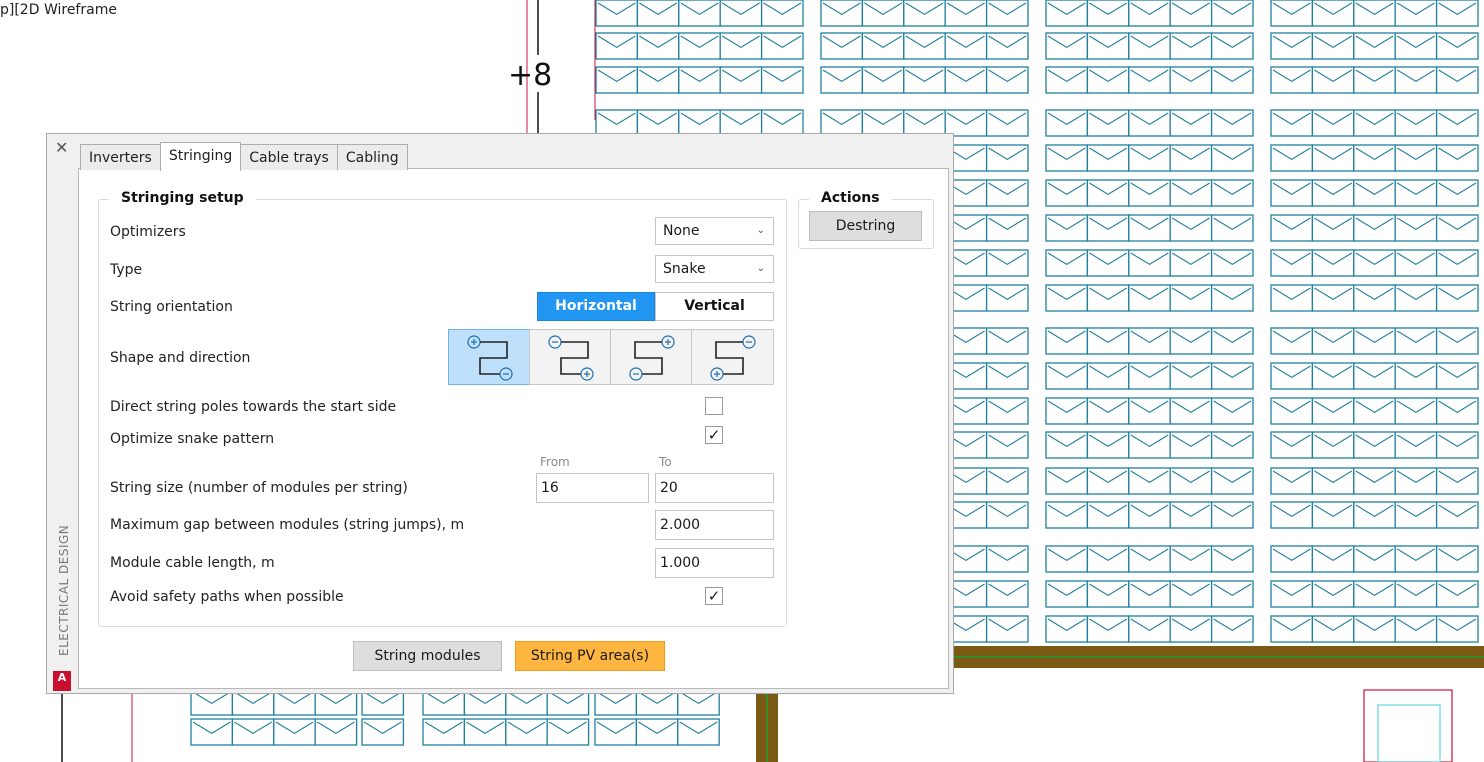  What do you see at coordinates (58, 10) in the screenshot?
I see `viewport-label: p][2D Wireframe` at bounding box center [58, 10].